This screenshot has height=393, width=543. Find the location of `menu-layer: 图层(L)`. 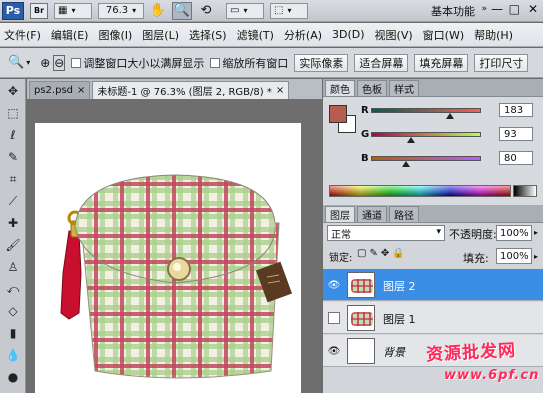

menu-layer: 图层(L) is located at coordinates (161, 35).